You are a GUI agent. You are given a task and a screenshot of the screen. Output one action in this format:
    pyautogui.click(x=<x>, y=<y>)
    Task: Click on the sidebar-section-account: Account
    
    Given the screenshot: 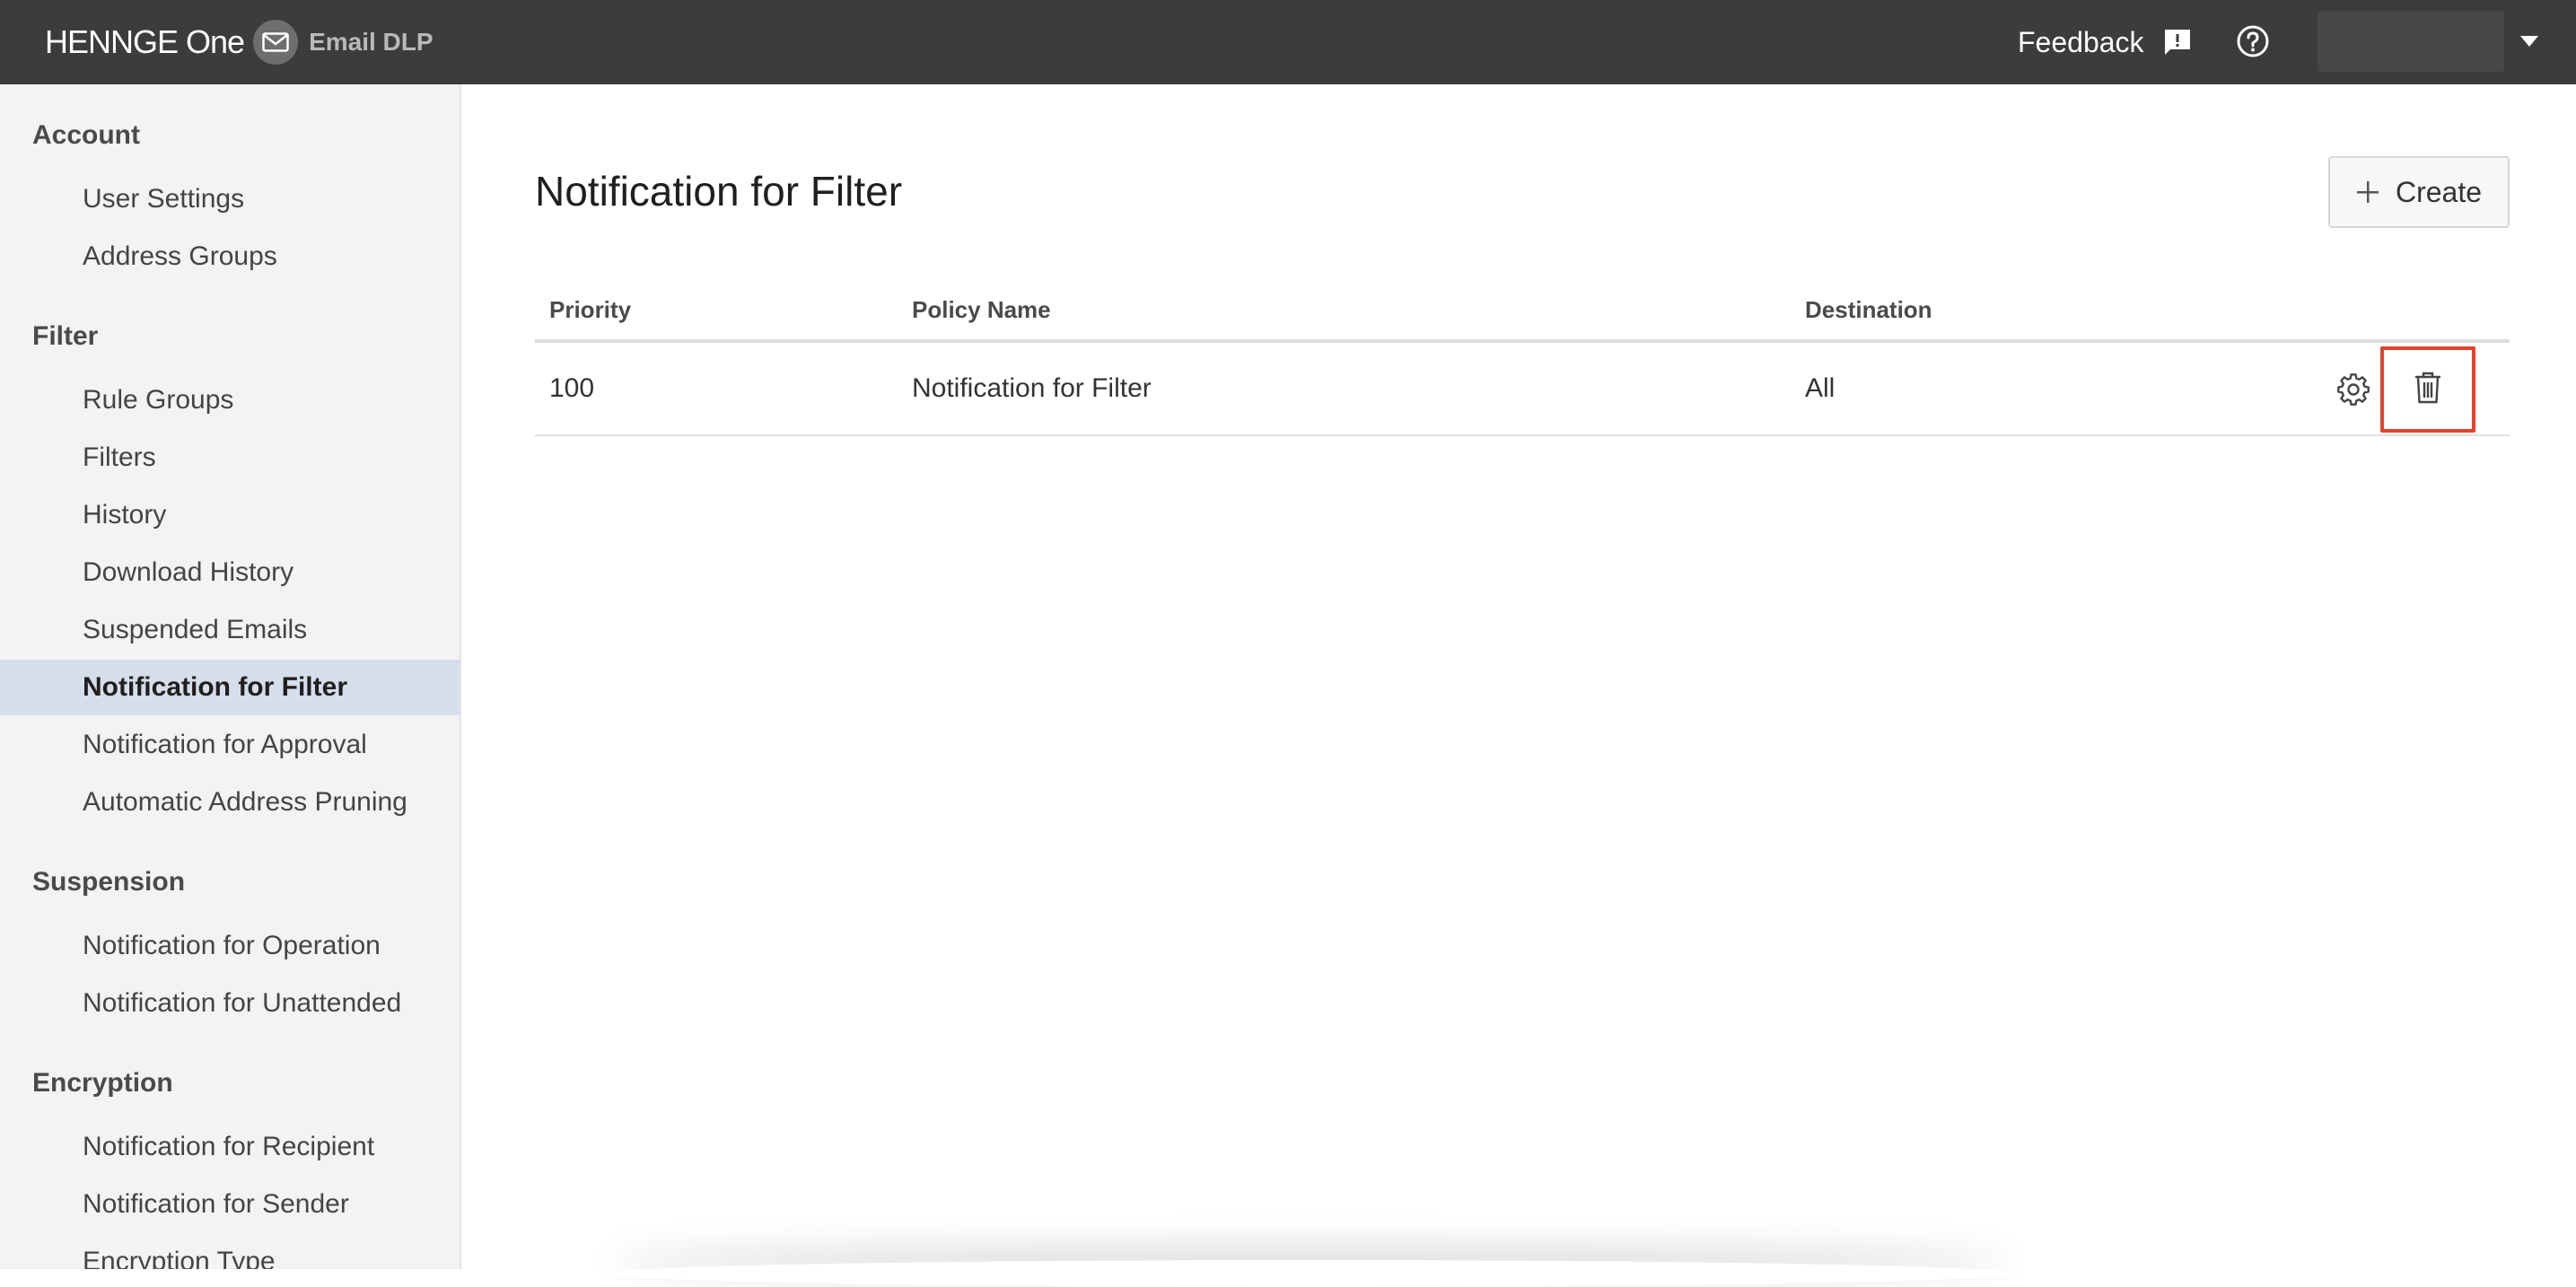 What is the action you would take?
    pyautogui.click(x=86, y=135)
    